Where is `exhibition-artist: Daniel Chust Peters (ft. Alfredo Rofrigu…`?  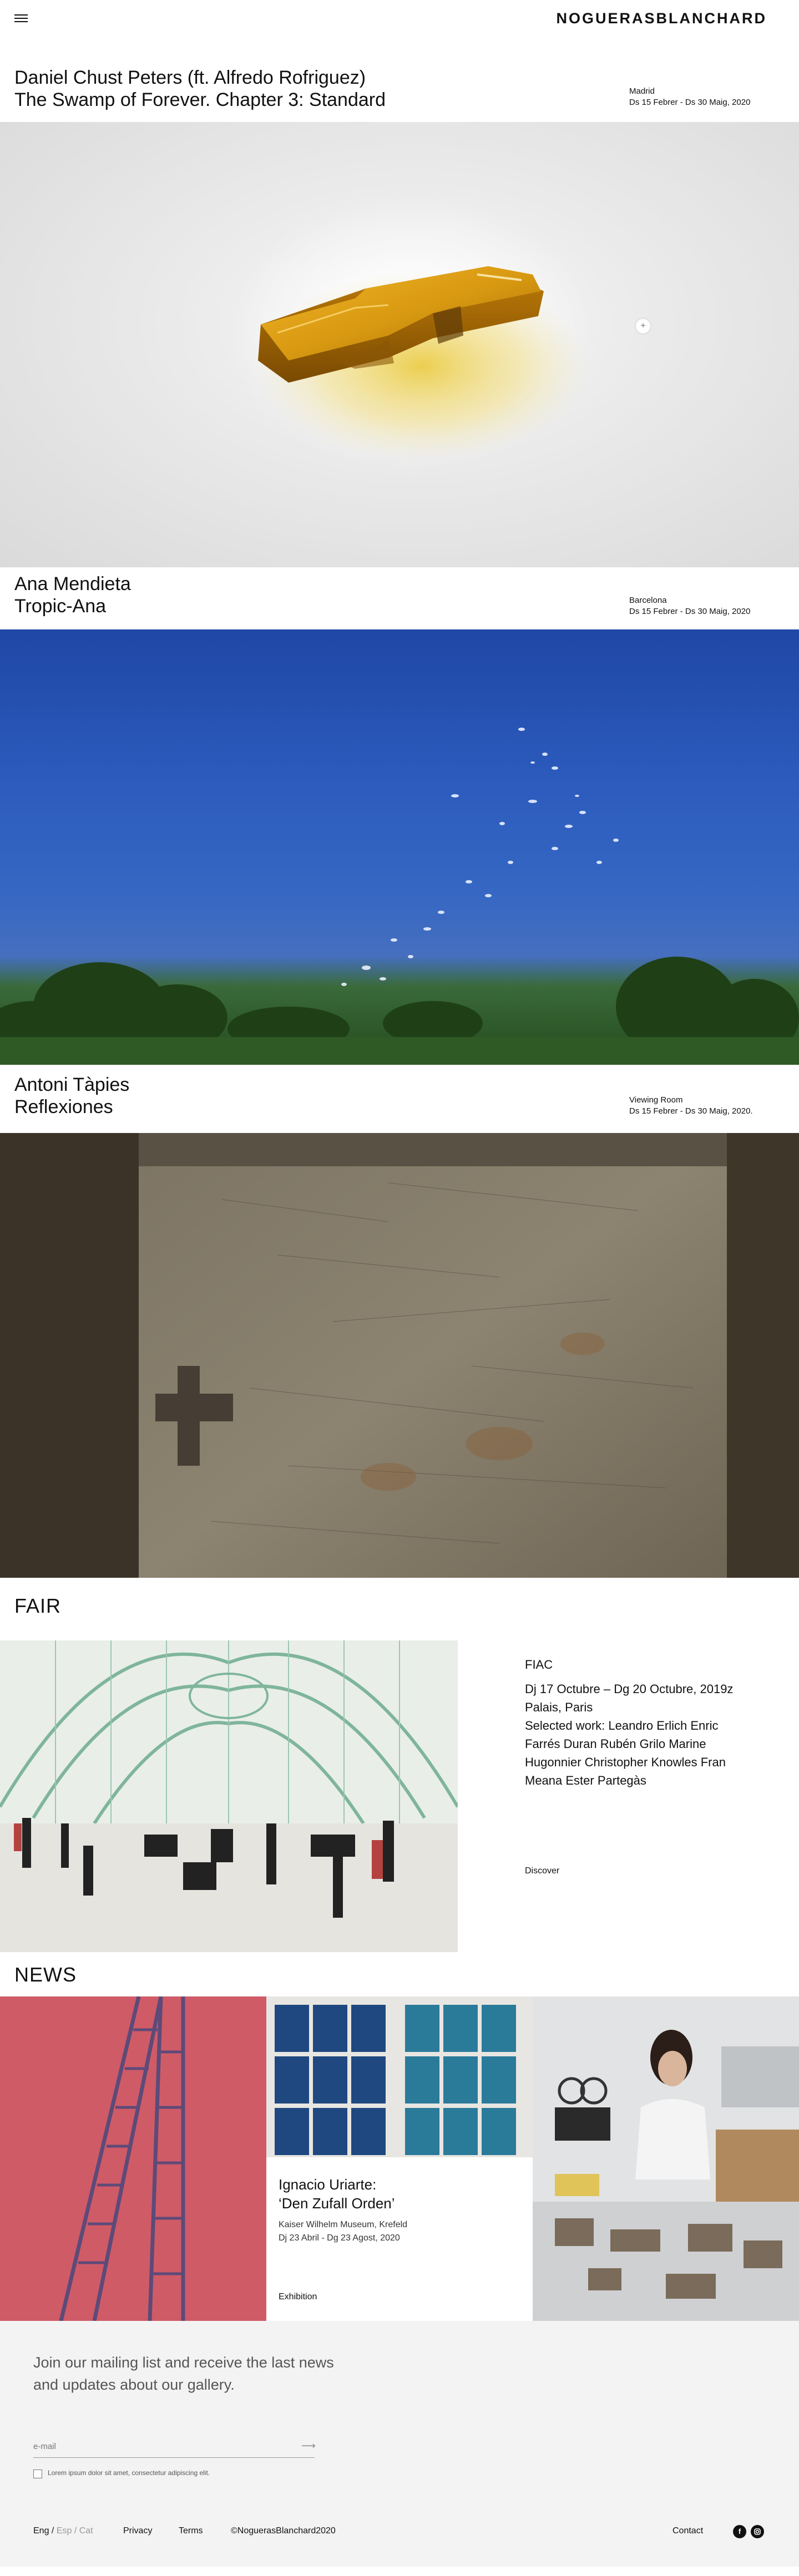 exhibition-artist: Daniel Chust Peters (ft. Alfredo Rofrigu… is located at coordinates (190, 77).